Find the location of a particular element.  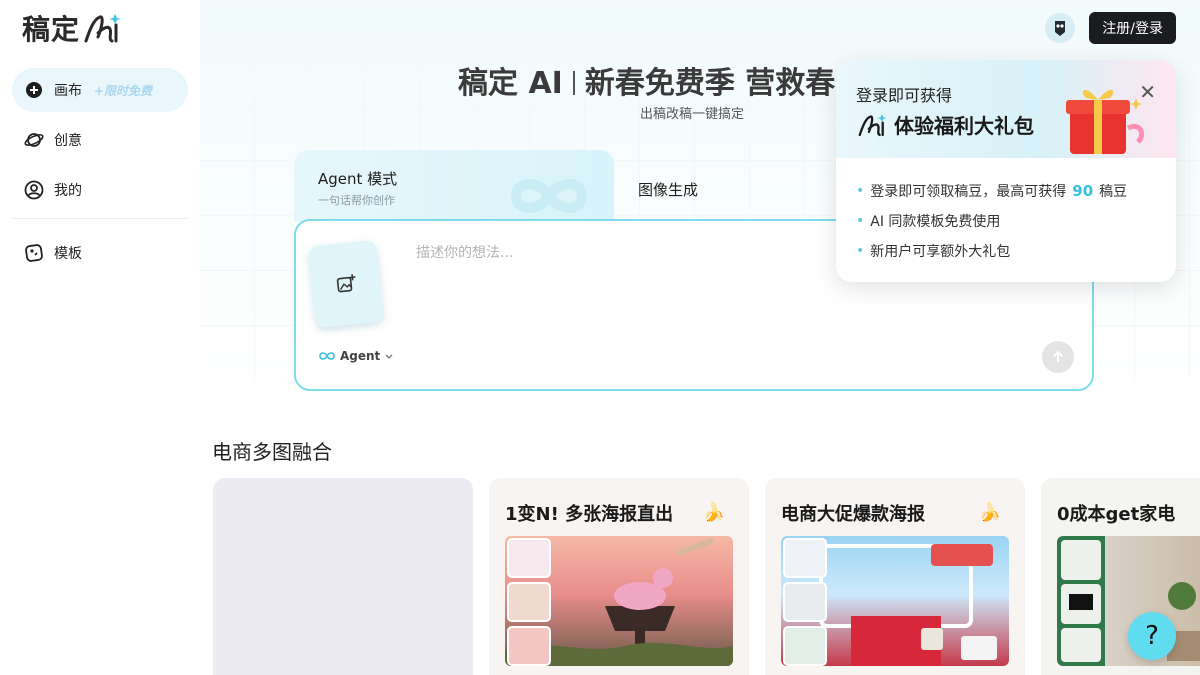

sidebar-item-label: 模板 is located at coordinates (68, 254).